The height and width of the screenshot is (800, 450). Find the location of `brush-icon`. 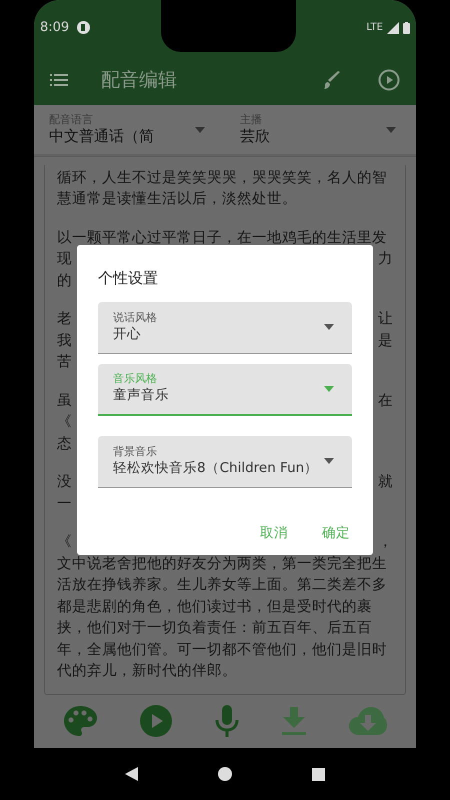

brush-icon is located at coordinates (332, 80).